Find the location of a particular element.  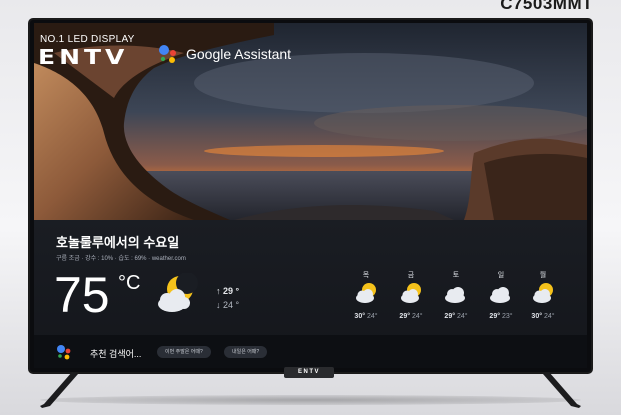

partly-cloudy-night-icon is located at coordinates (178, 292).